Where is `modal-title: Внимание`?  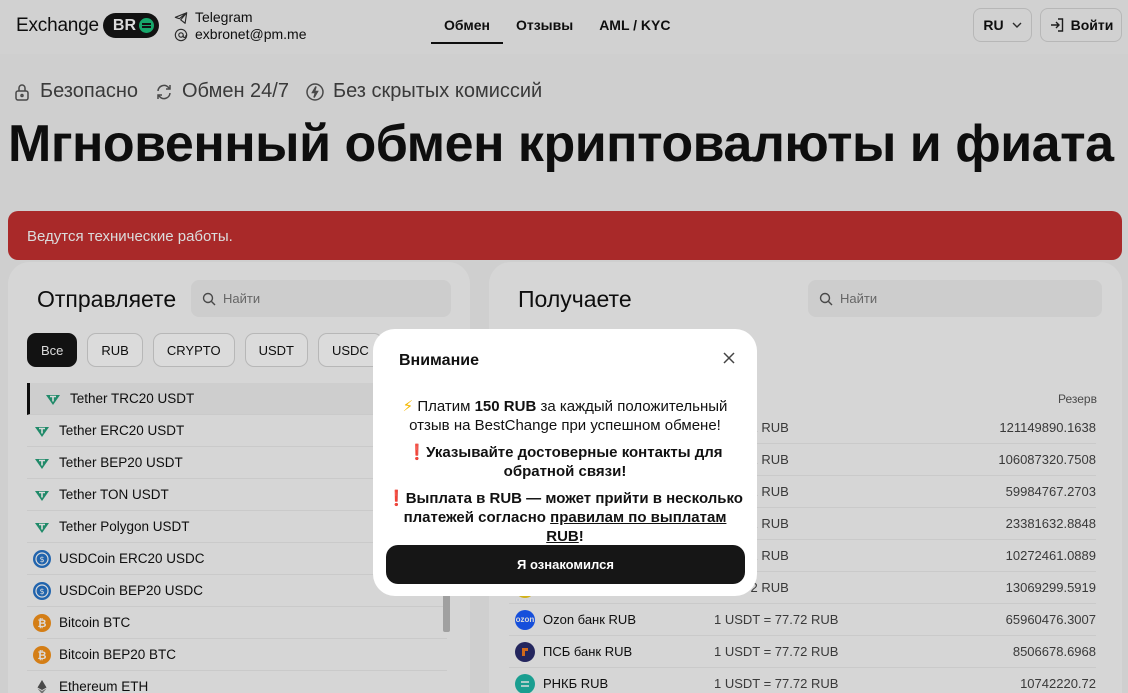 modal-title: Внимание is located at coordinates (439, 360).